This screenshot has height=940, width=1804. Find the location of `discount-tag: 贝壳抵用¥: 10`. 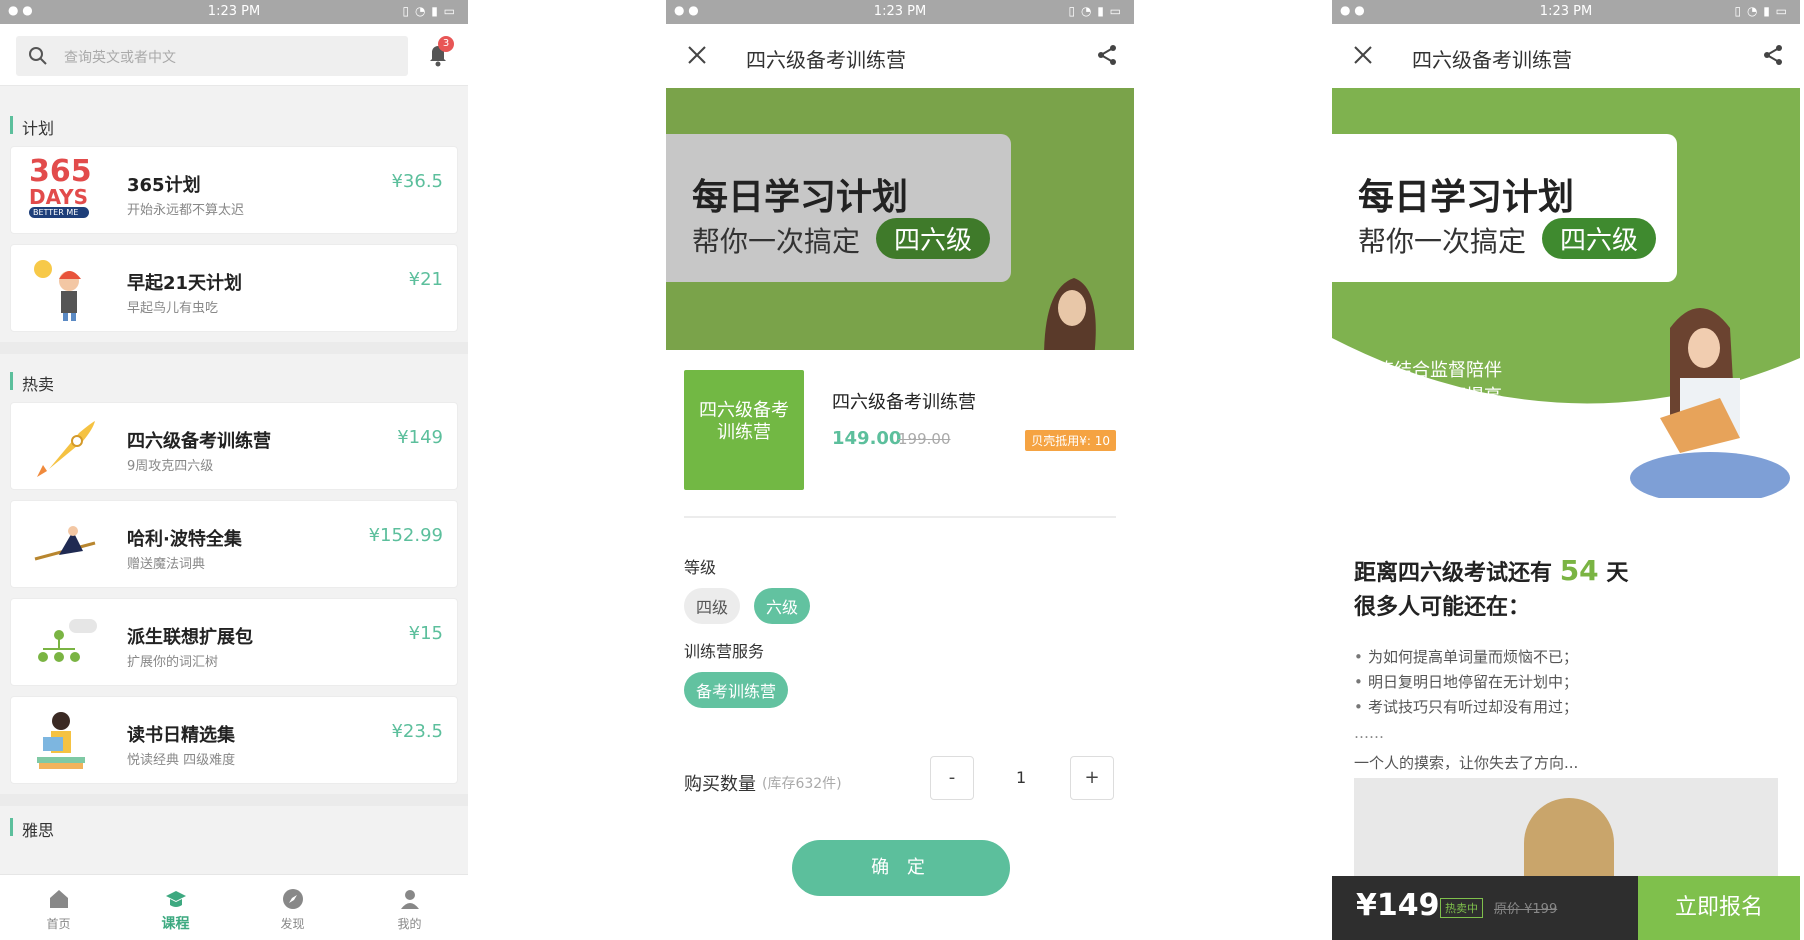

discount-tag: 贝壳抵用¥: 10 is located at coordinates (1070, 440).